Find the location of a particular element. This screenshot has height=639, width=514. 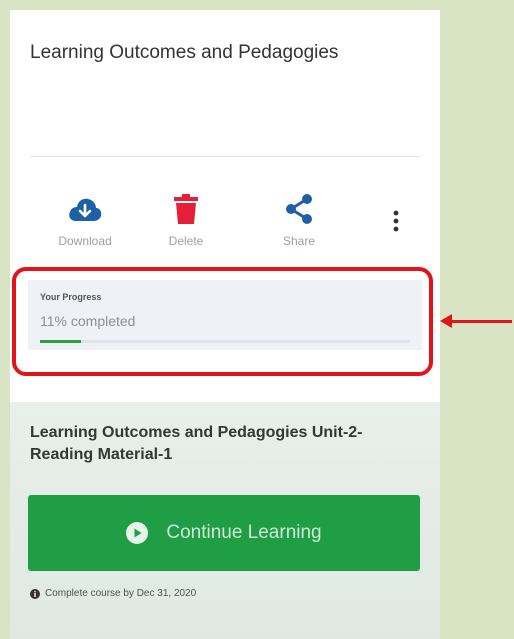

annotation-arrow-head is located at coordinates (446, 321).